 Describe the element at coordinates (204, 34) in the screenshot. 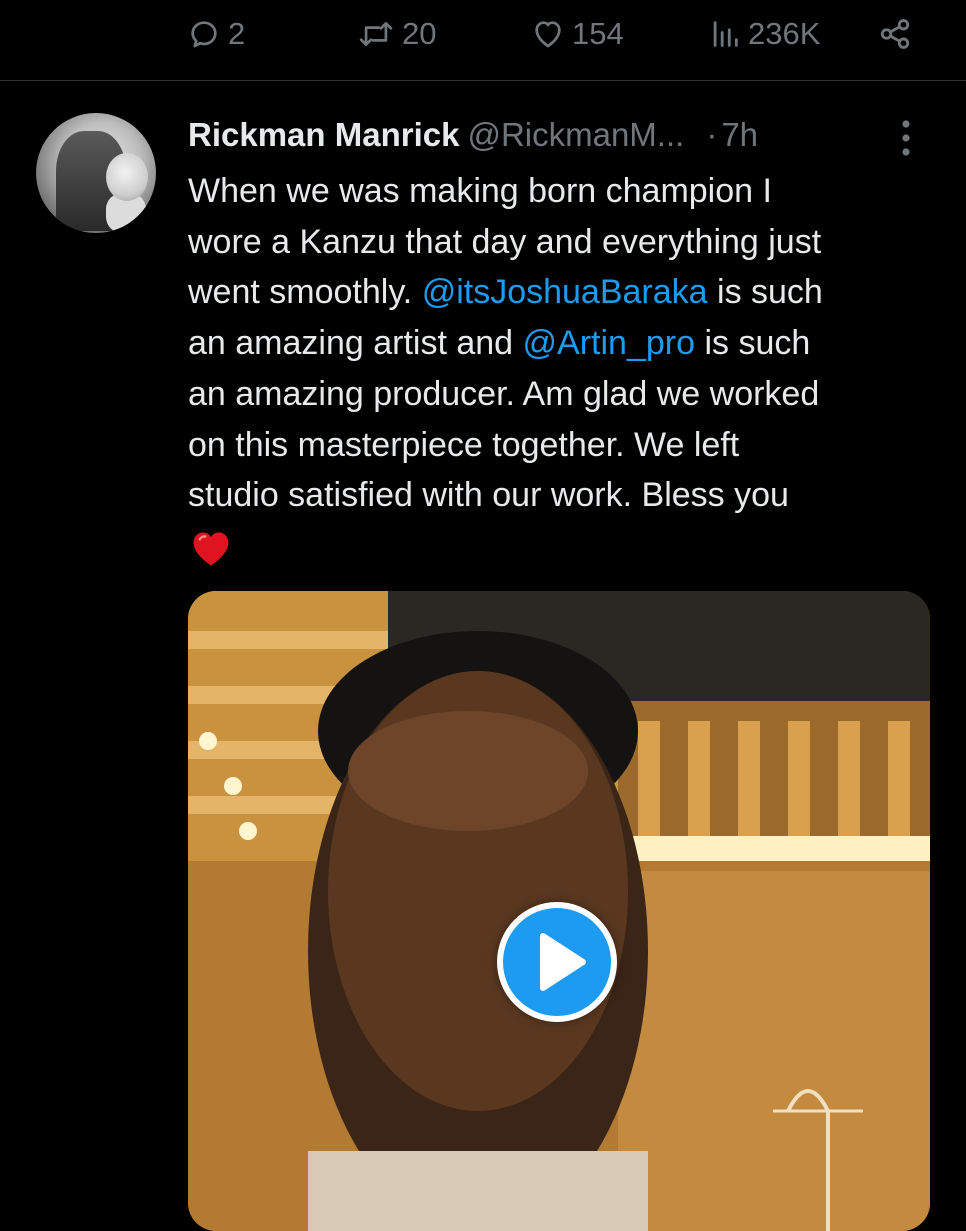

I see `reply-icon` at that location.